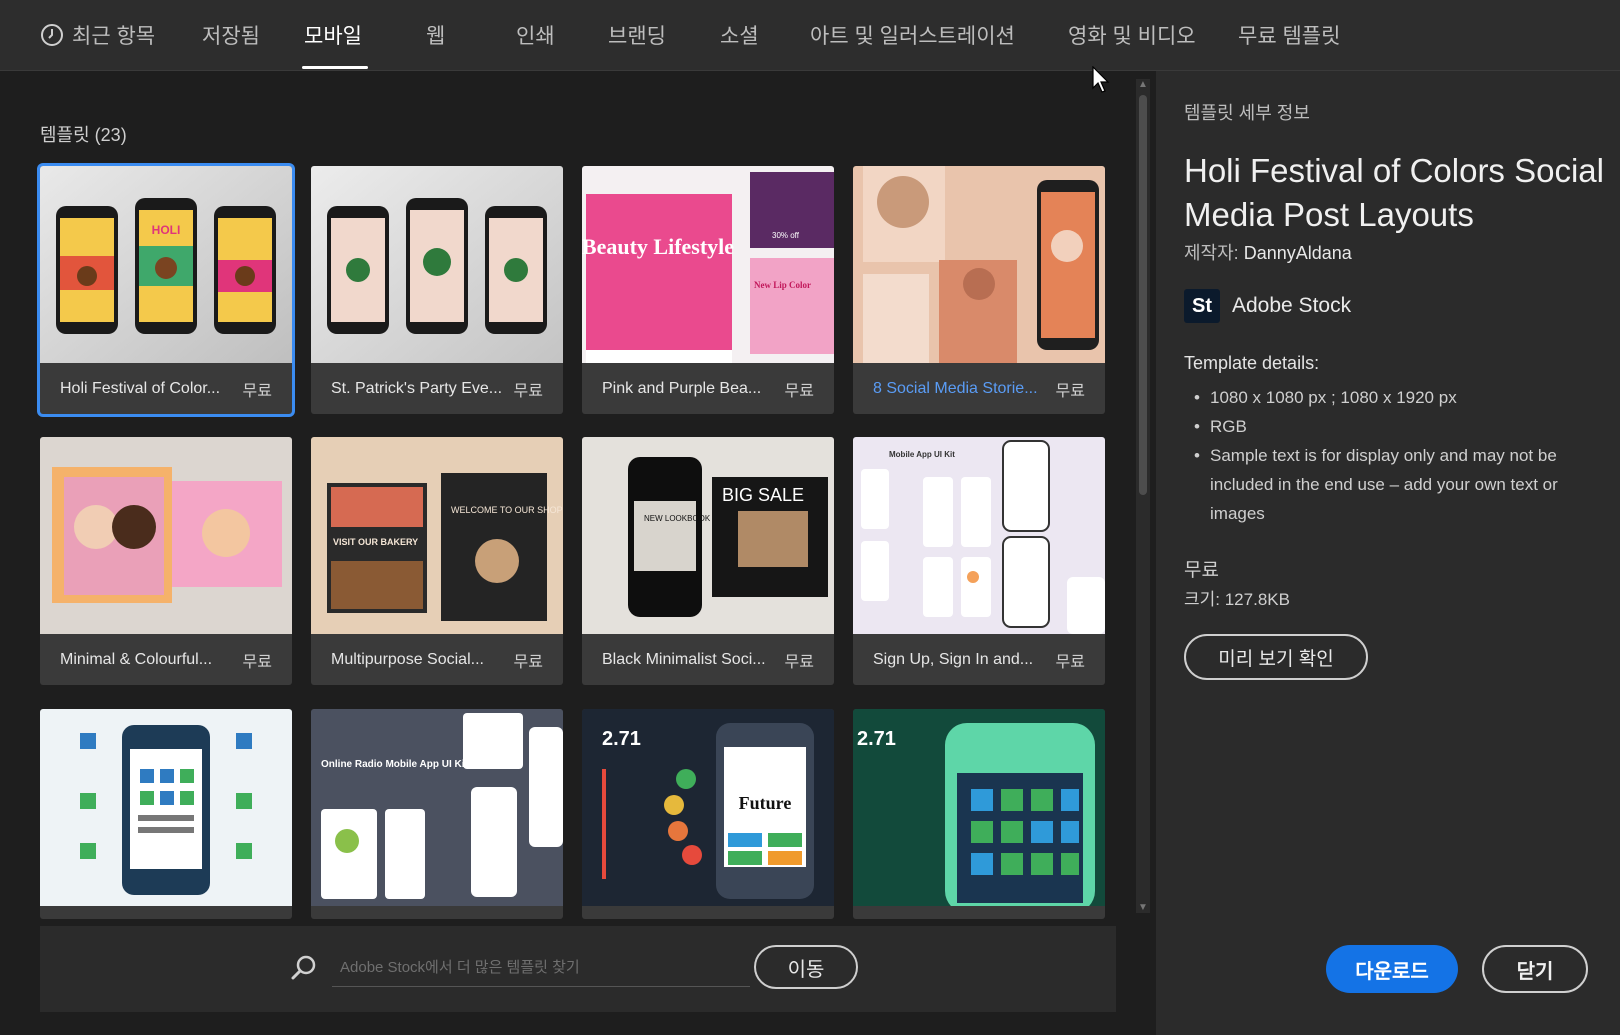 This screenshot has height=1035, width=1620. I want to click on bakery-right-text: WELCOME TO OUR SHOP, so click(507, 510).